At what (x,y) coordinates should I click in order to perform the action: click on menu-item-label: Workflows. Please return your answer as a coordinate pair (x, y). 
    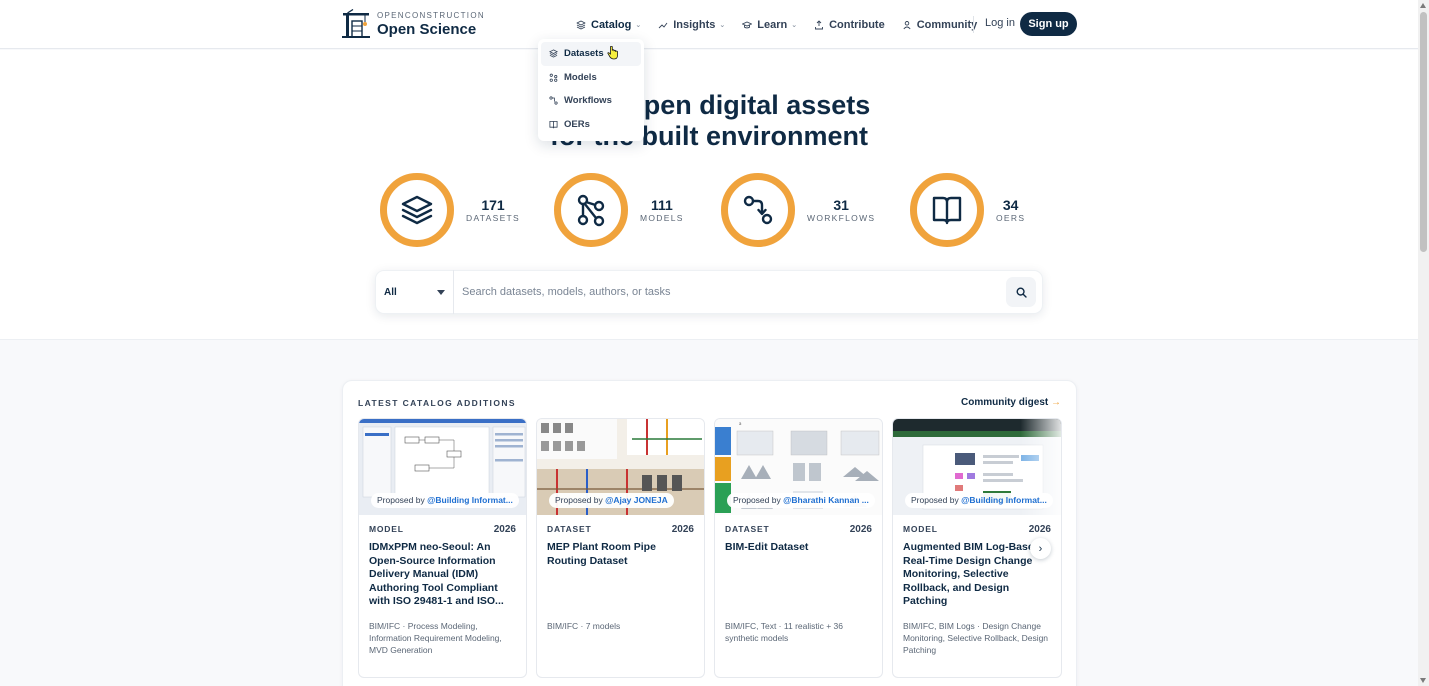
    Looking at the image, I should click on (588, 101).